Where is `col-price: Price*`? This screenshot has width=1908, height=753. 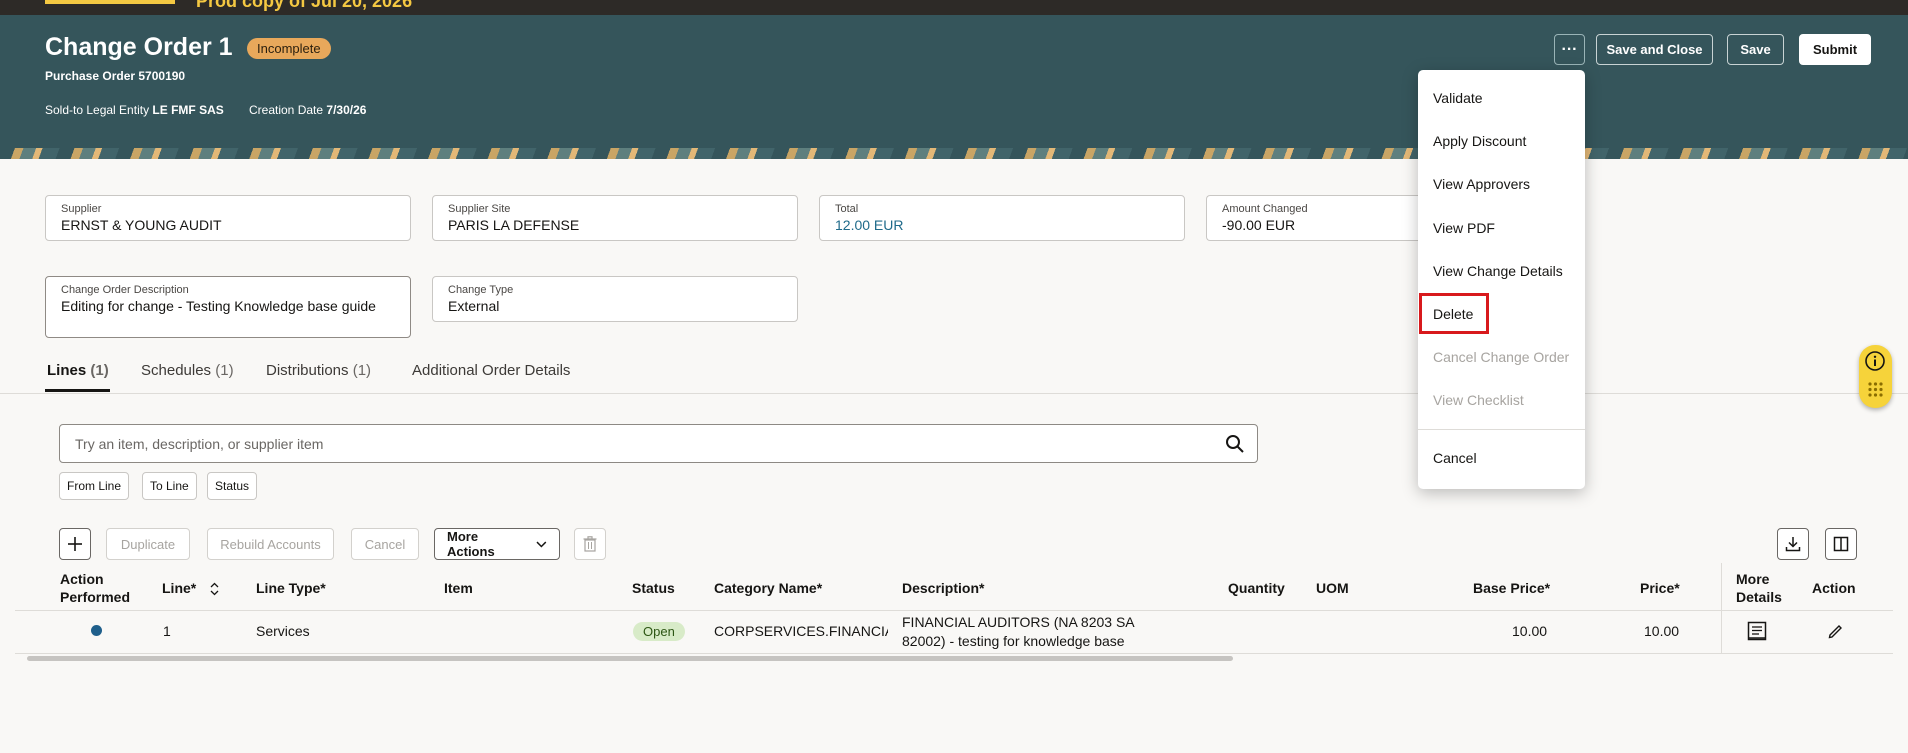 col-price: Price* is located at coordinates (1660, 588).